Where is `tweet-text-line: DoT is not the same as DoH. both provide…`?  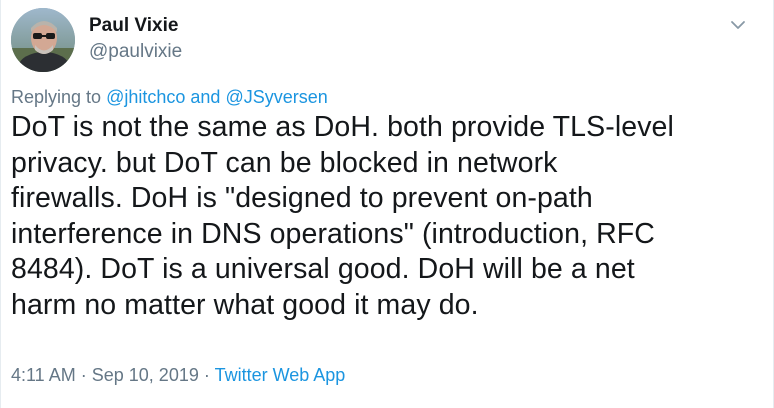
tweet-text-line: DoT is not the same as DoH. both provide… is located at coordinates (342, 127).